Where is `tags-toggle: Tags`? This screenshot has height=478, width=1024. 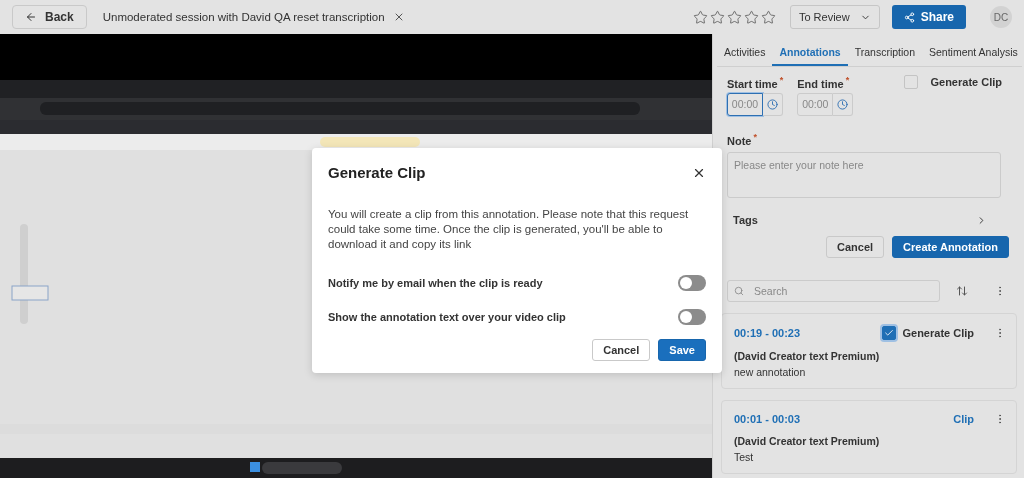
tags-toggle: Tags is located at coordinates (864, 220).